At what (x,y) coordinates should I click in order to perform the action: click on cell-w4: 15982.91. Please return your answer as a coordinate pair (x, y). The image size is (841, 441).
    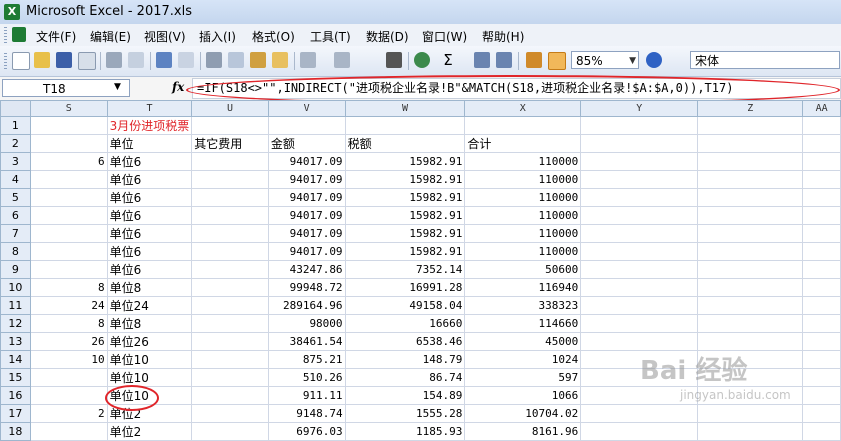
    Looking at the image, I should click on (405, 179).